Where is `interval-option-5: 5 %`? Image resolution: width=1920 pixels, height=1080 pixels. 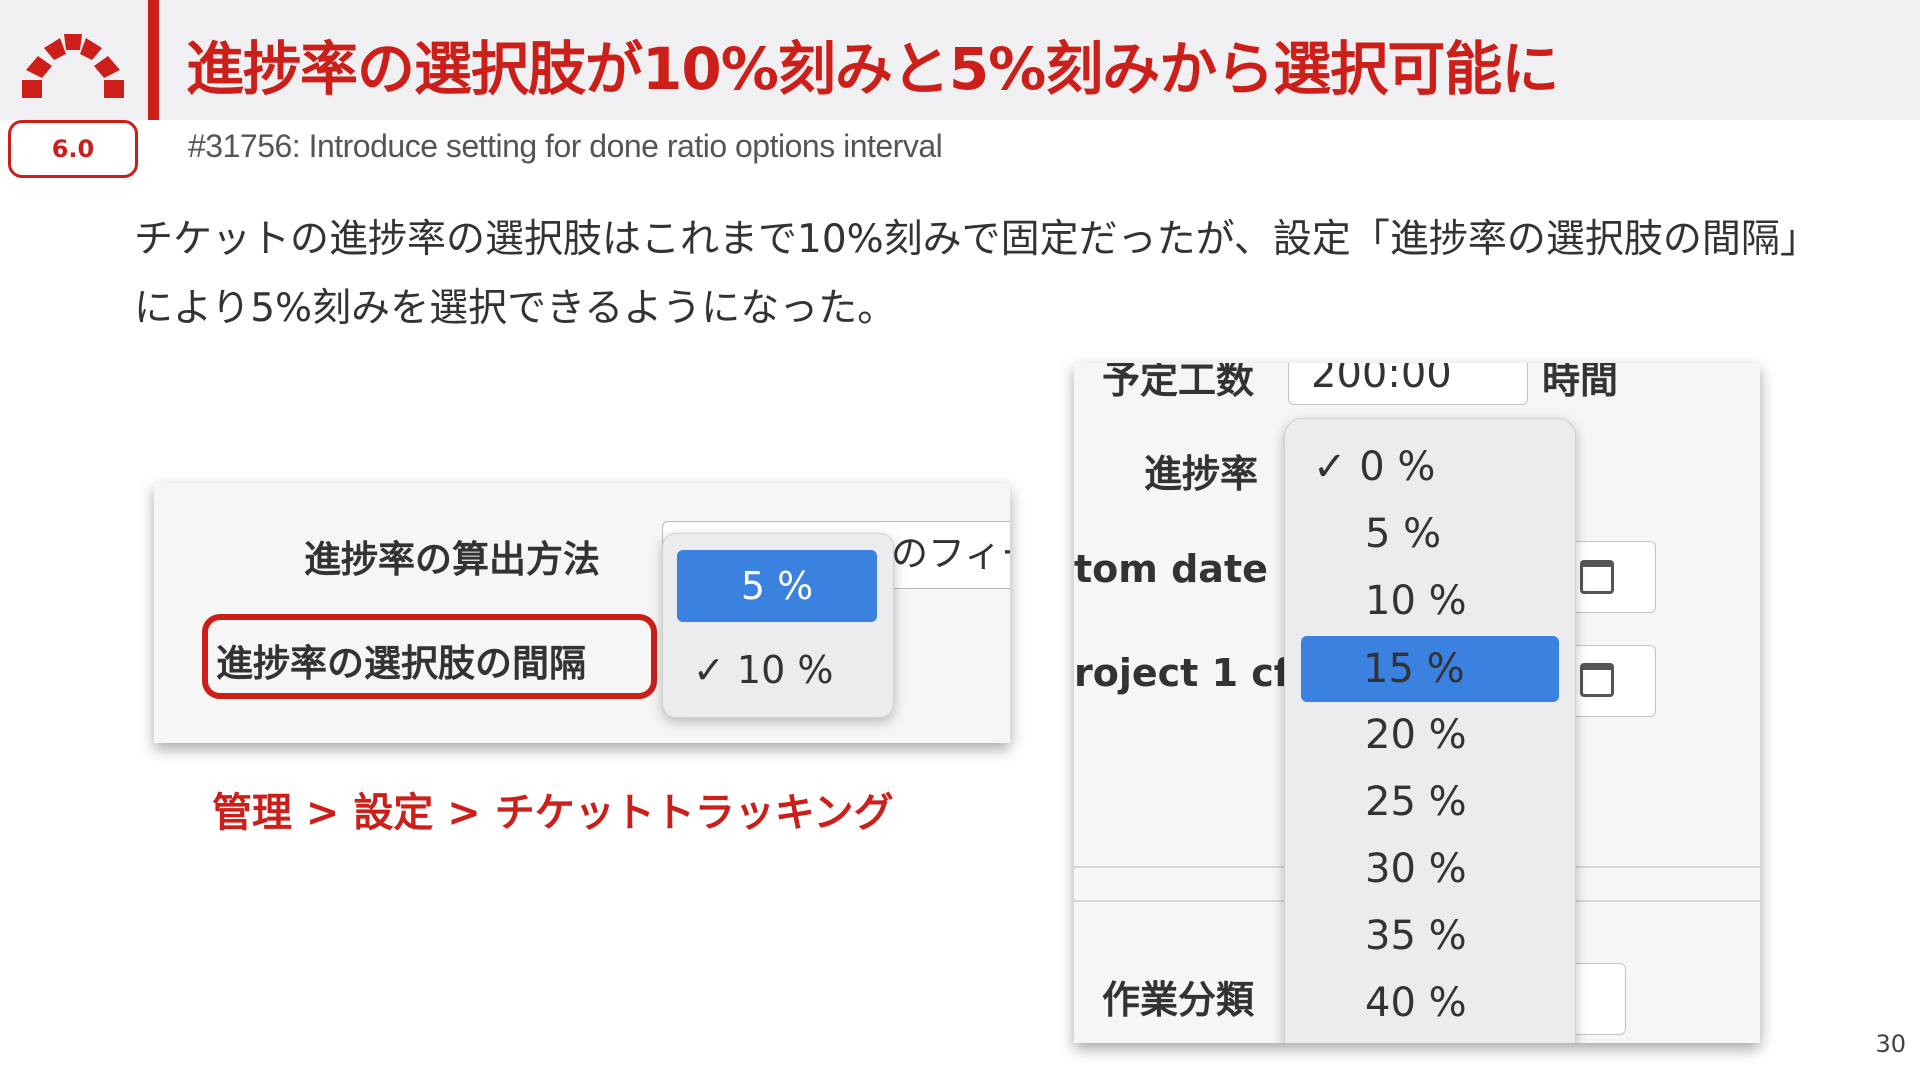 interval-option-5: 5 % is located at coordinates (777, 586).